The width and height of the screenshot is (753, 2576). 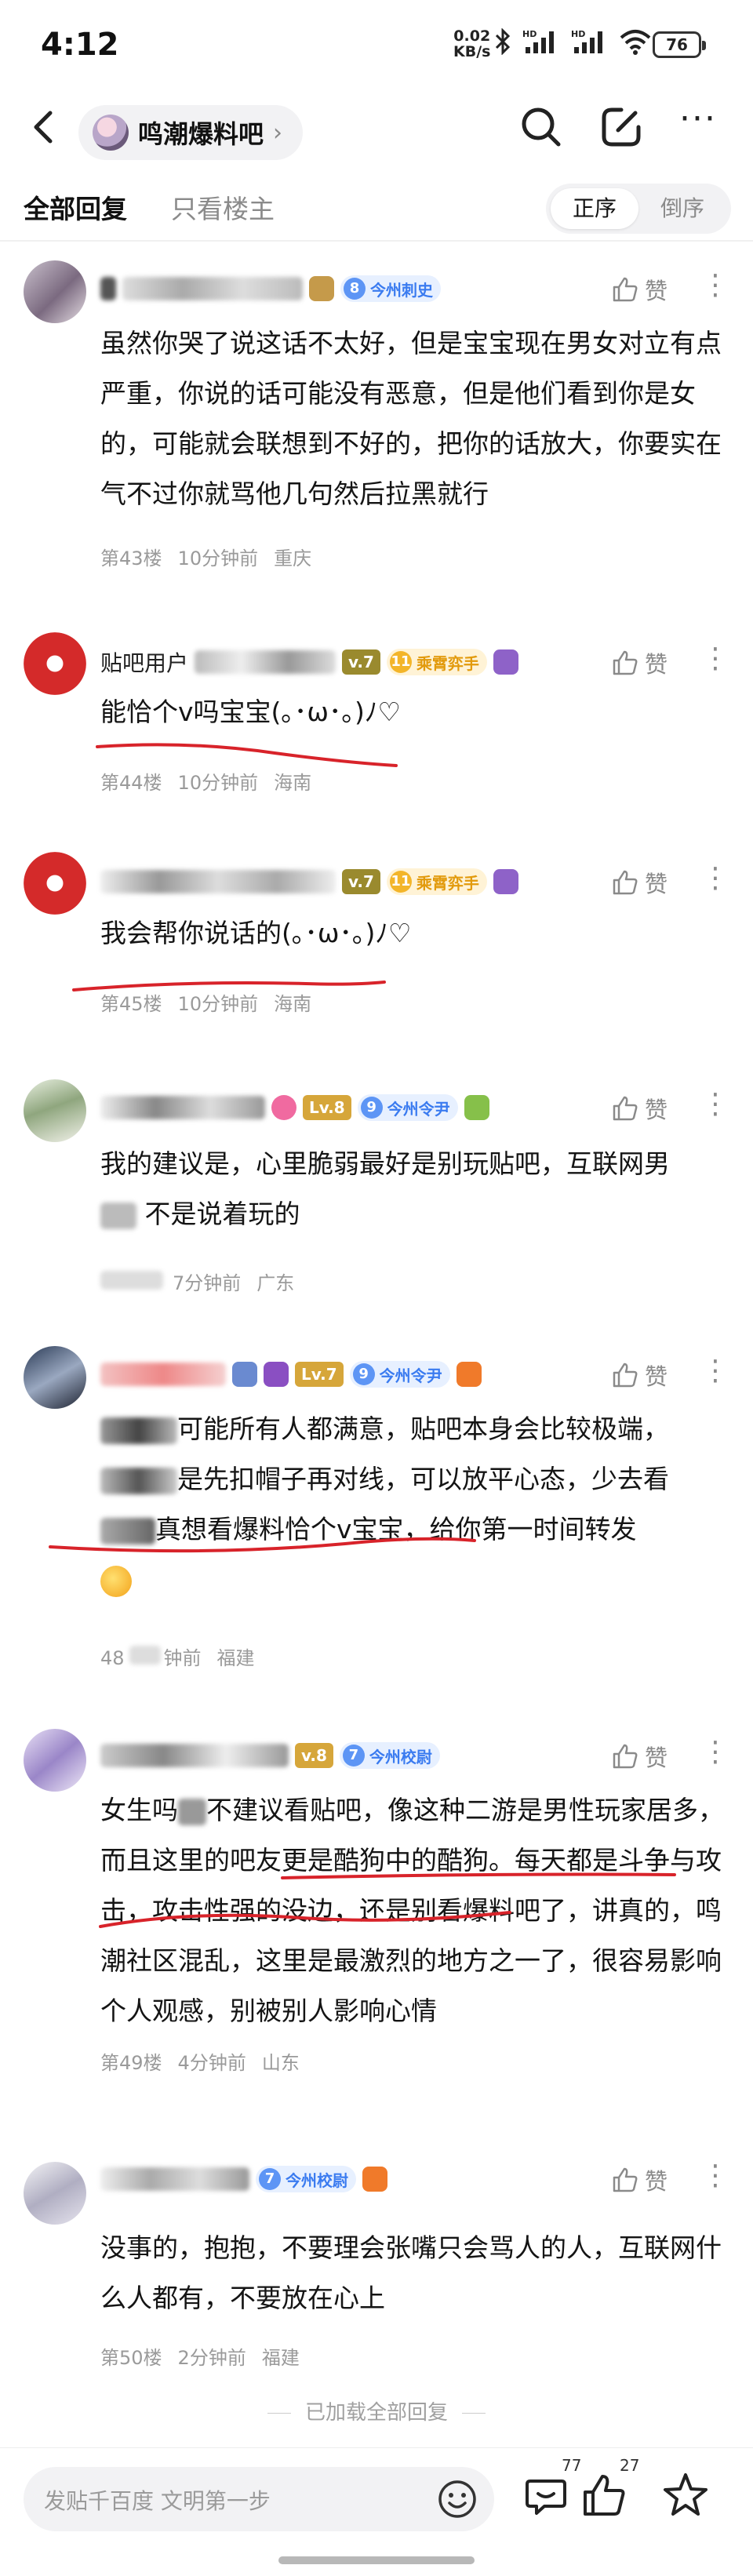 I want to click on order-toggle: 正序 倒序, so click(x=638, y=209).